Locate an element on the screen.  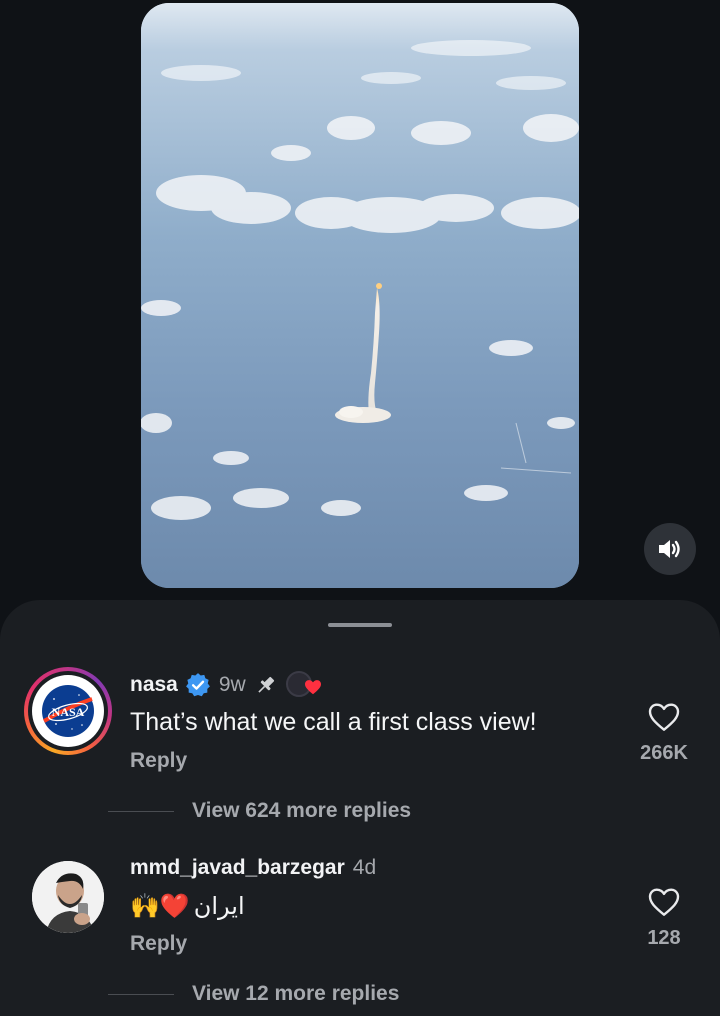
avatar: NASA is located at coordinates (68, 711).